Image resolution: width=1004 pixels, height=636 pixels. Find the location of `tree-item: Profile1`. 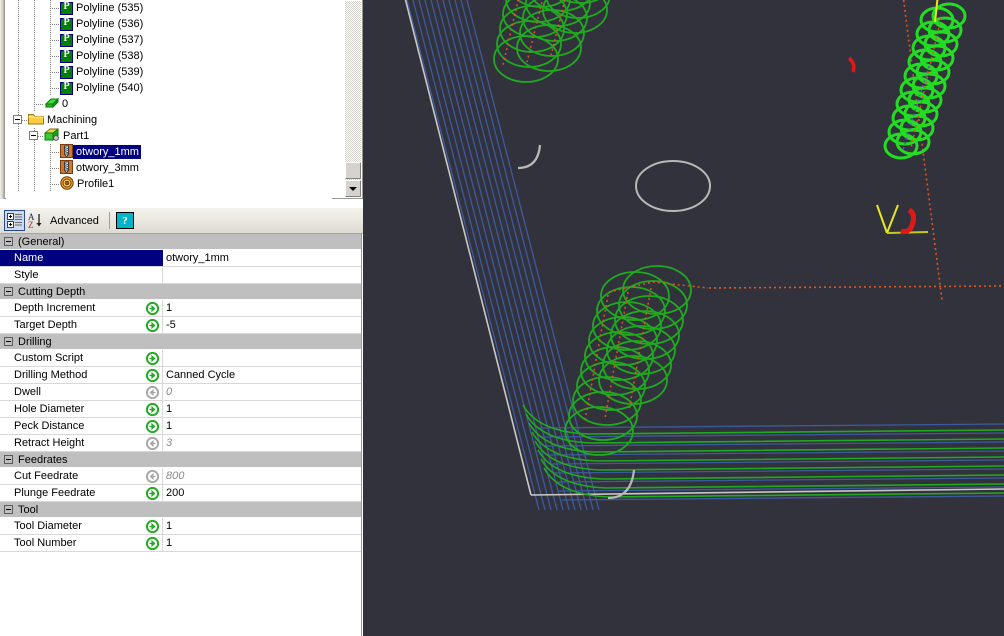

tree-item: Profile1 is located at coordinates (169, 184).